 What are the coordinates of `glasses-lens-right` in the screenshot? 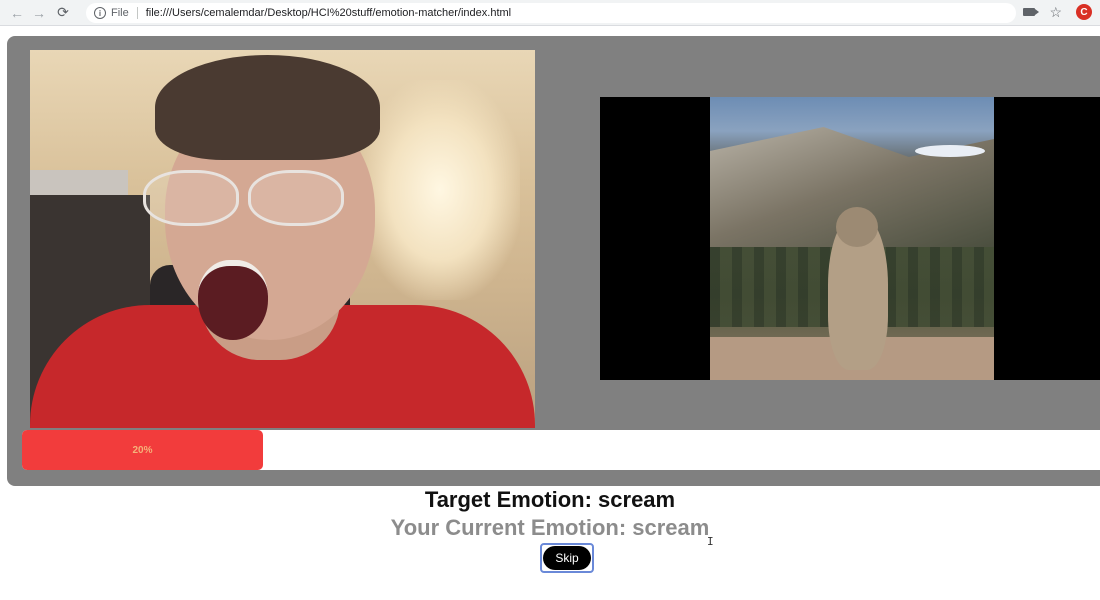 It's located at (296, 198).